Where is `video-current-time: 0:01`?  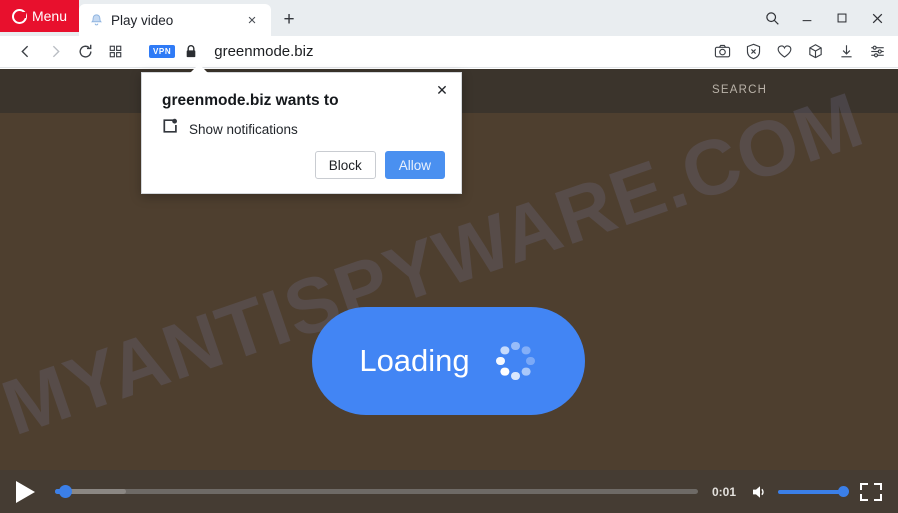
video-current-time: 0:01 is located at coordinates (723, 491).